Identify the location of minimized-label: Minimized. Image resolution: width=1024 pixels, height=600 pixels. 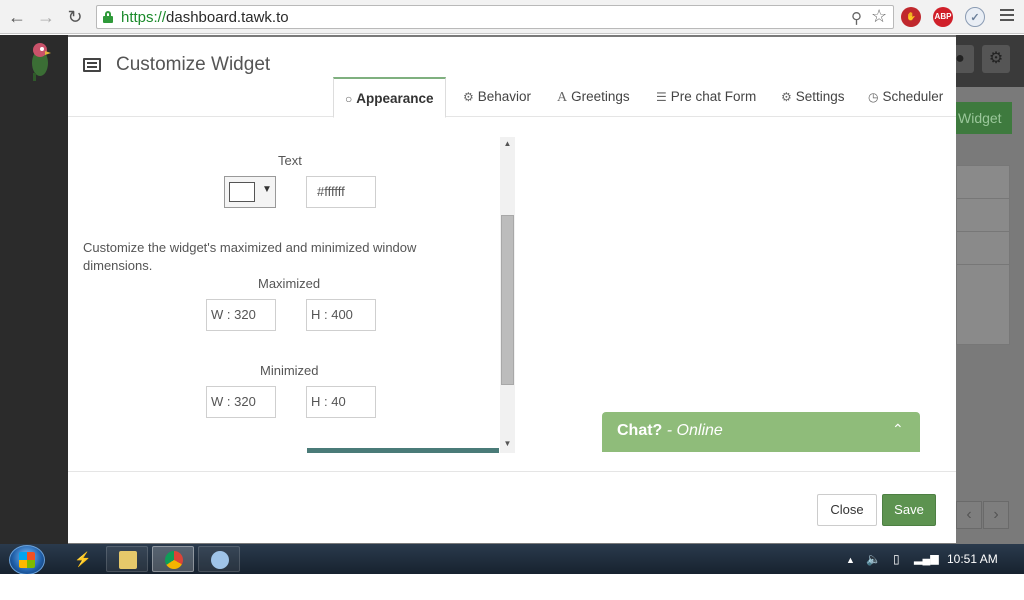
(289, 370).